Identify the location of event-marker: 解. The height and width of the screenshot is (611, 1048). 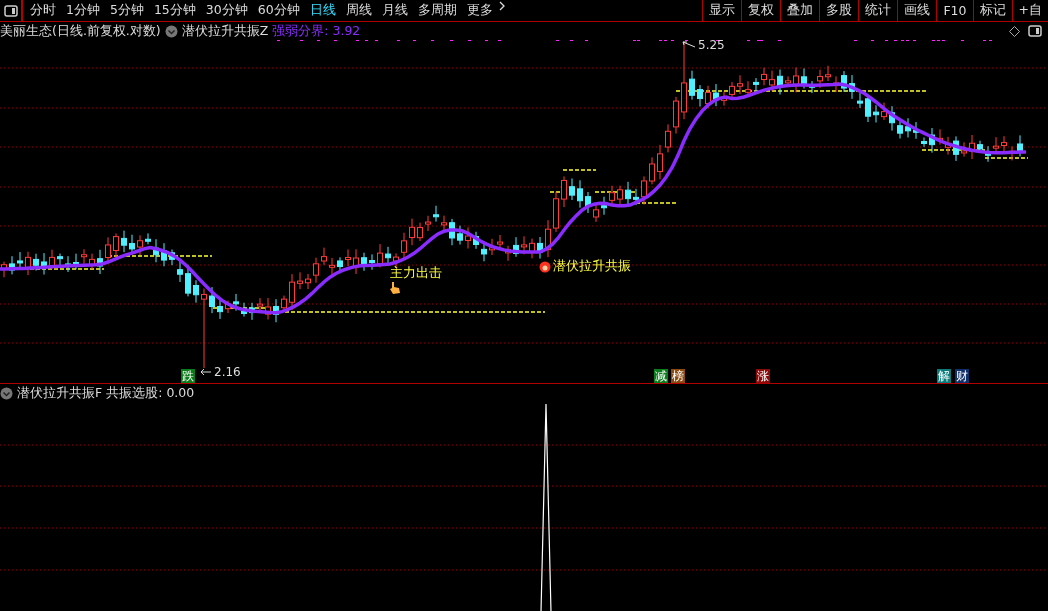
(944, 376).